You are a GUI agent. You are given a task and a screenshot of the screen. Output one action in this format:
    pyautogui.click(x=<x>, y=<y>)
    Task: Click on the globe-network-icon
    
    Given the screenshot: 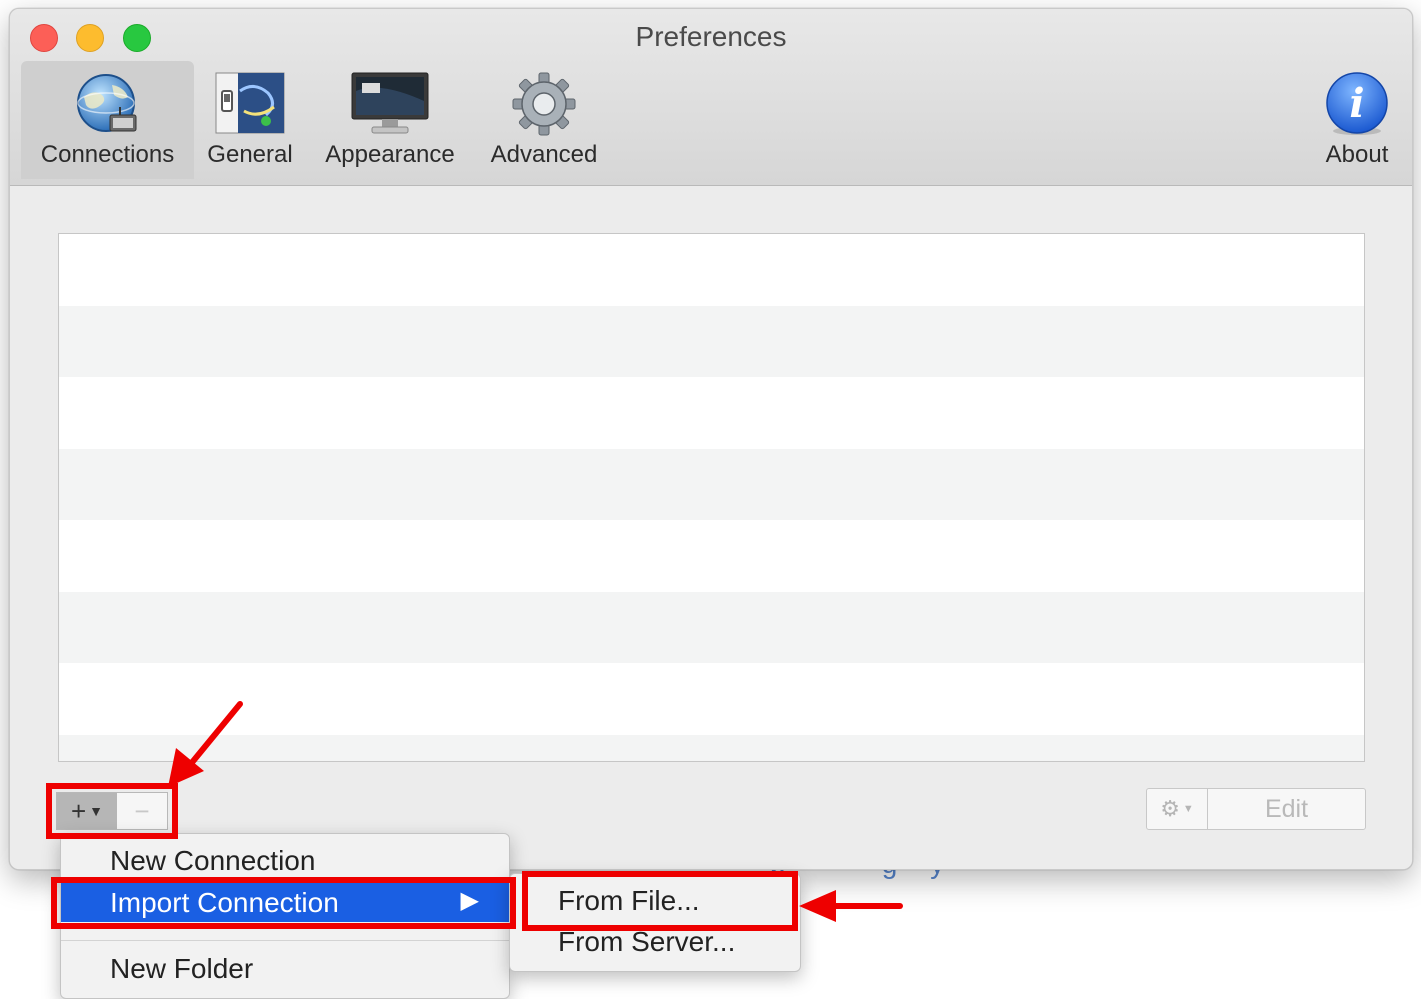 What is the action you would take?
    pyautogui.click(x=108, y=107)
    